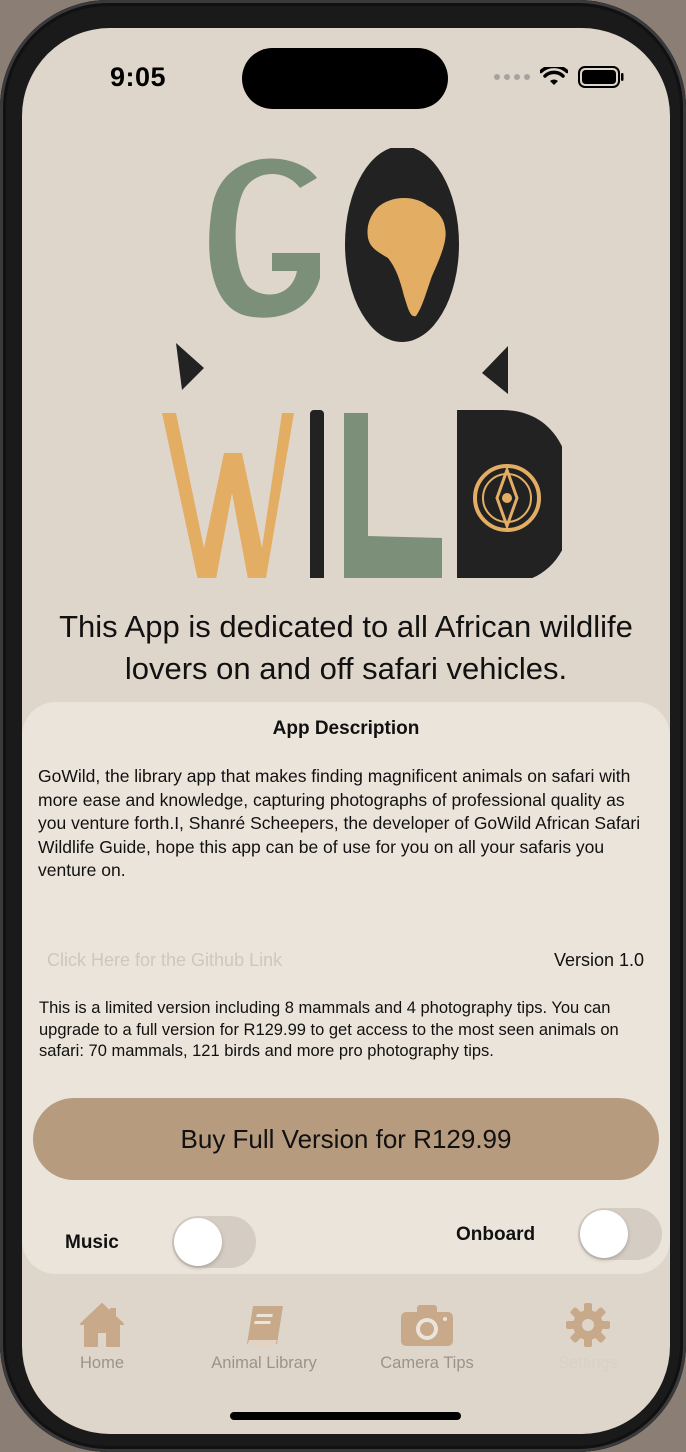 The image size is (686, 1452). What do you see at coordinates (496, 1234) in the screenshot?
I see `onboard-label: Onboard` at bounding box center [496, 1234].